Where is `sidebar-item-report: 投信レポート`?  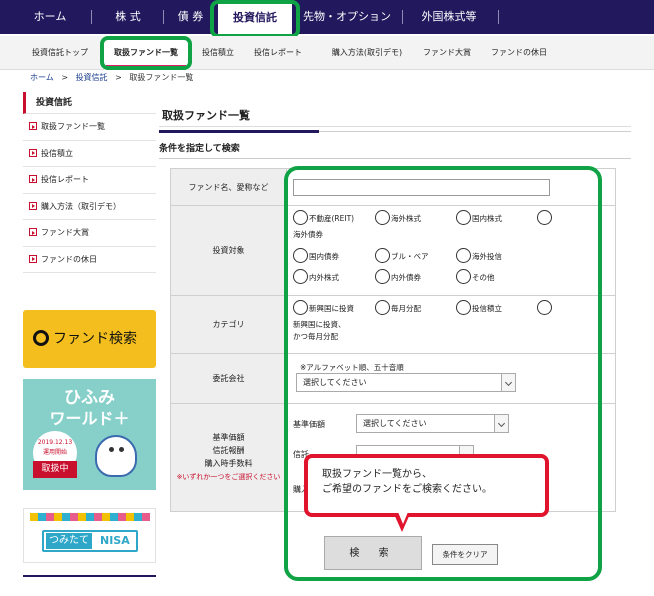
sidebar-item-report: 投信レポート is located at coordinates (89, 180).